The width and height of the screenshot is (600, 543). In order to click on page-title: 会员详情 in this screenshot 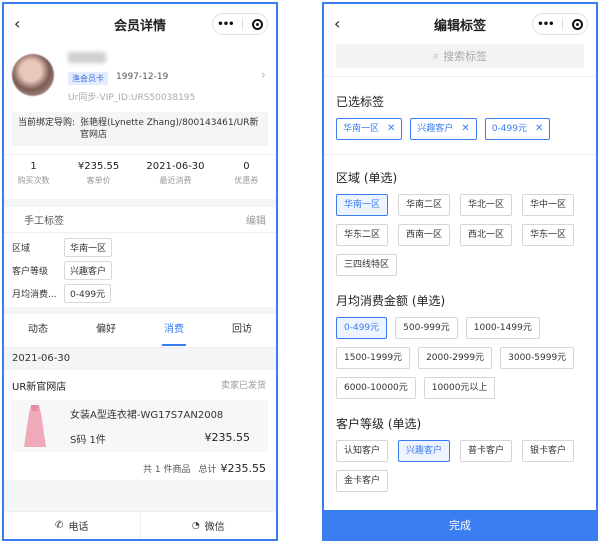, I will do `click(139, 26)`.